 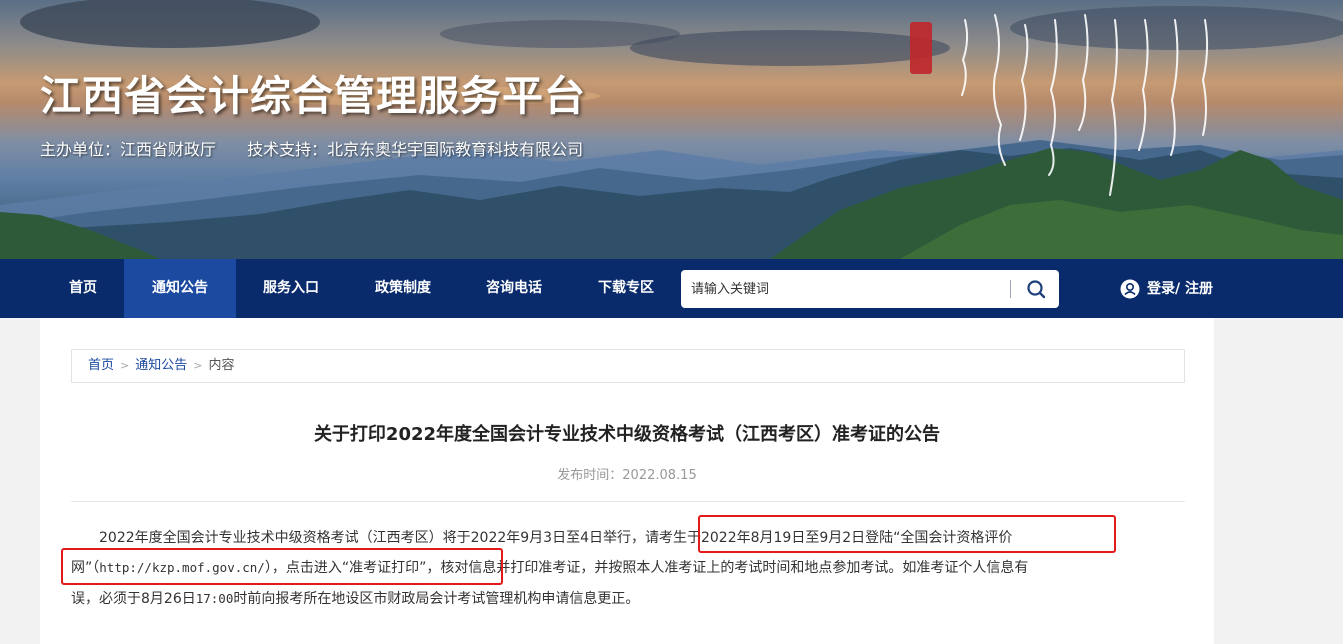 I want to click on text-segment: 误，必须于8月26日, so click(x=133, y=599).